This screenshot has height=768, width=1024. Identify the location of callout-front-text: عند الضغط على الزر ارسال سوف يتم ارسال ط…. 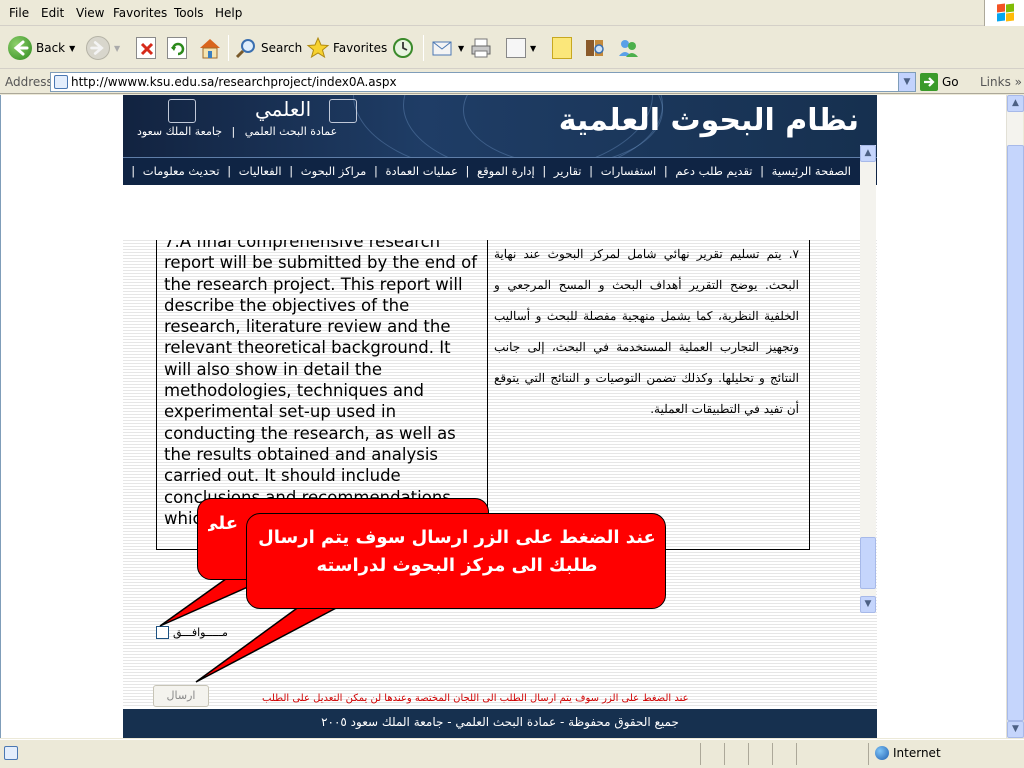
(457, 551).